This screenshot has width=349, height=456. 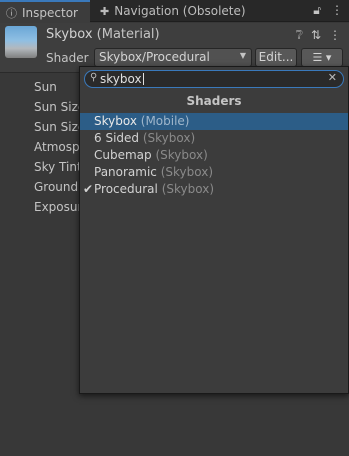 I want to click on shader-item-name: Panoramic, so click(x=125, y=172).